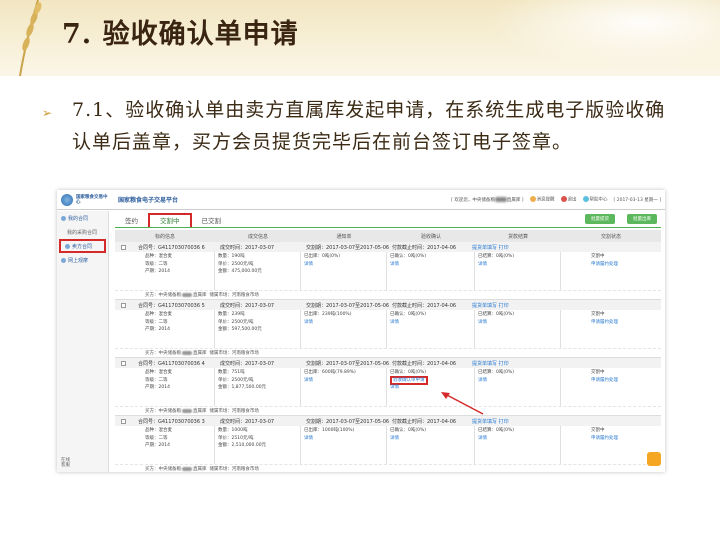  What do you see at coordinates (187, 353) in the screenshot?
I see `blurred-name` at bounding box center [187, 353].